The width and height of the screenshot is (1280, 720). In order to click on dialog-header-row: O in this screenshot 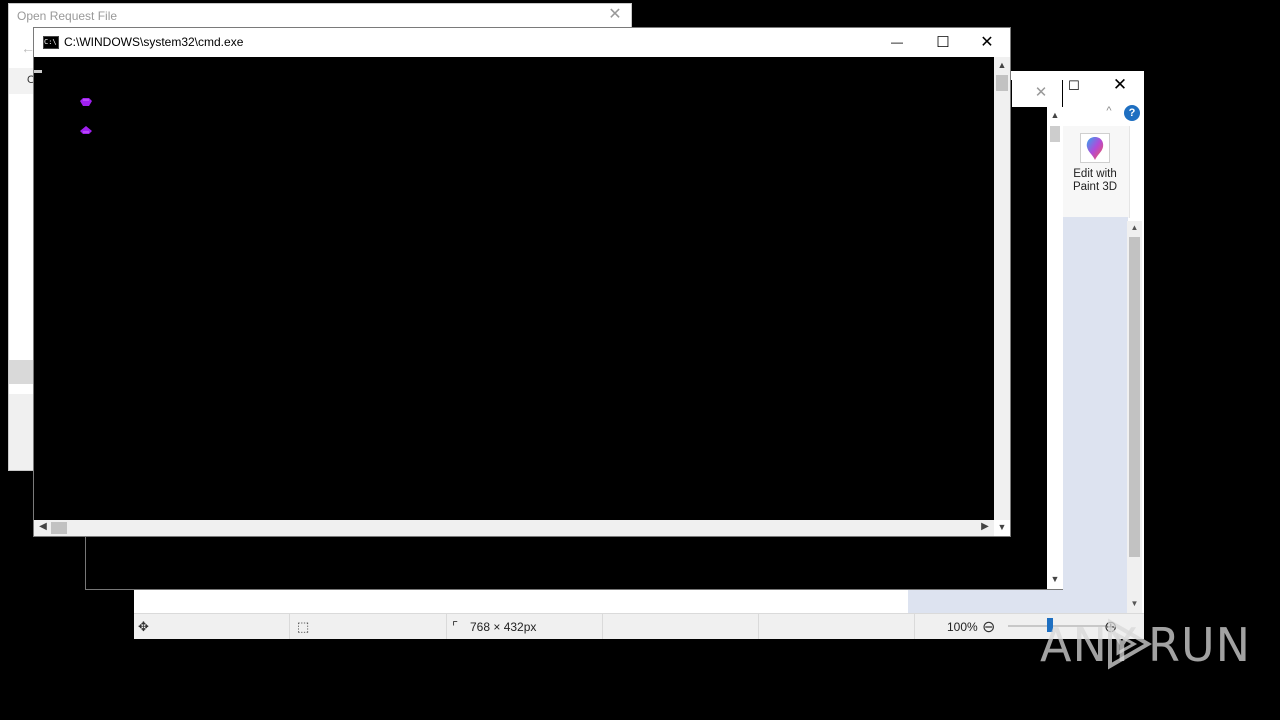, I will do `click(22, 81)`.